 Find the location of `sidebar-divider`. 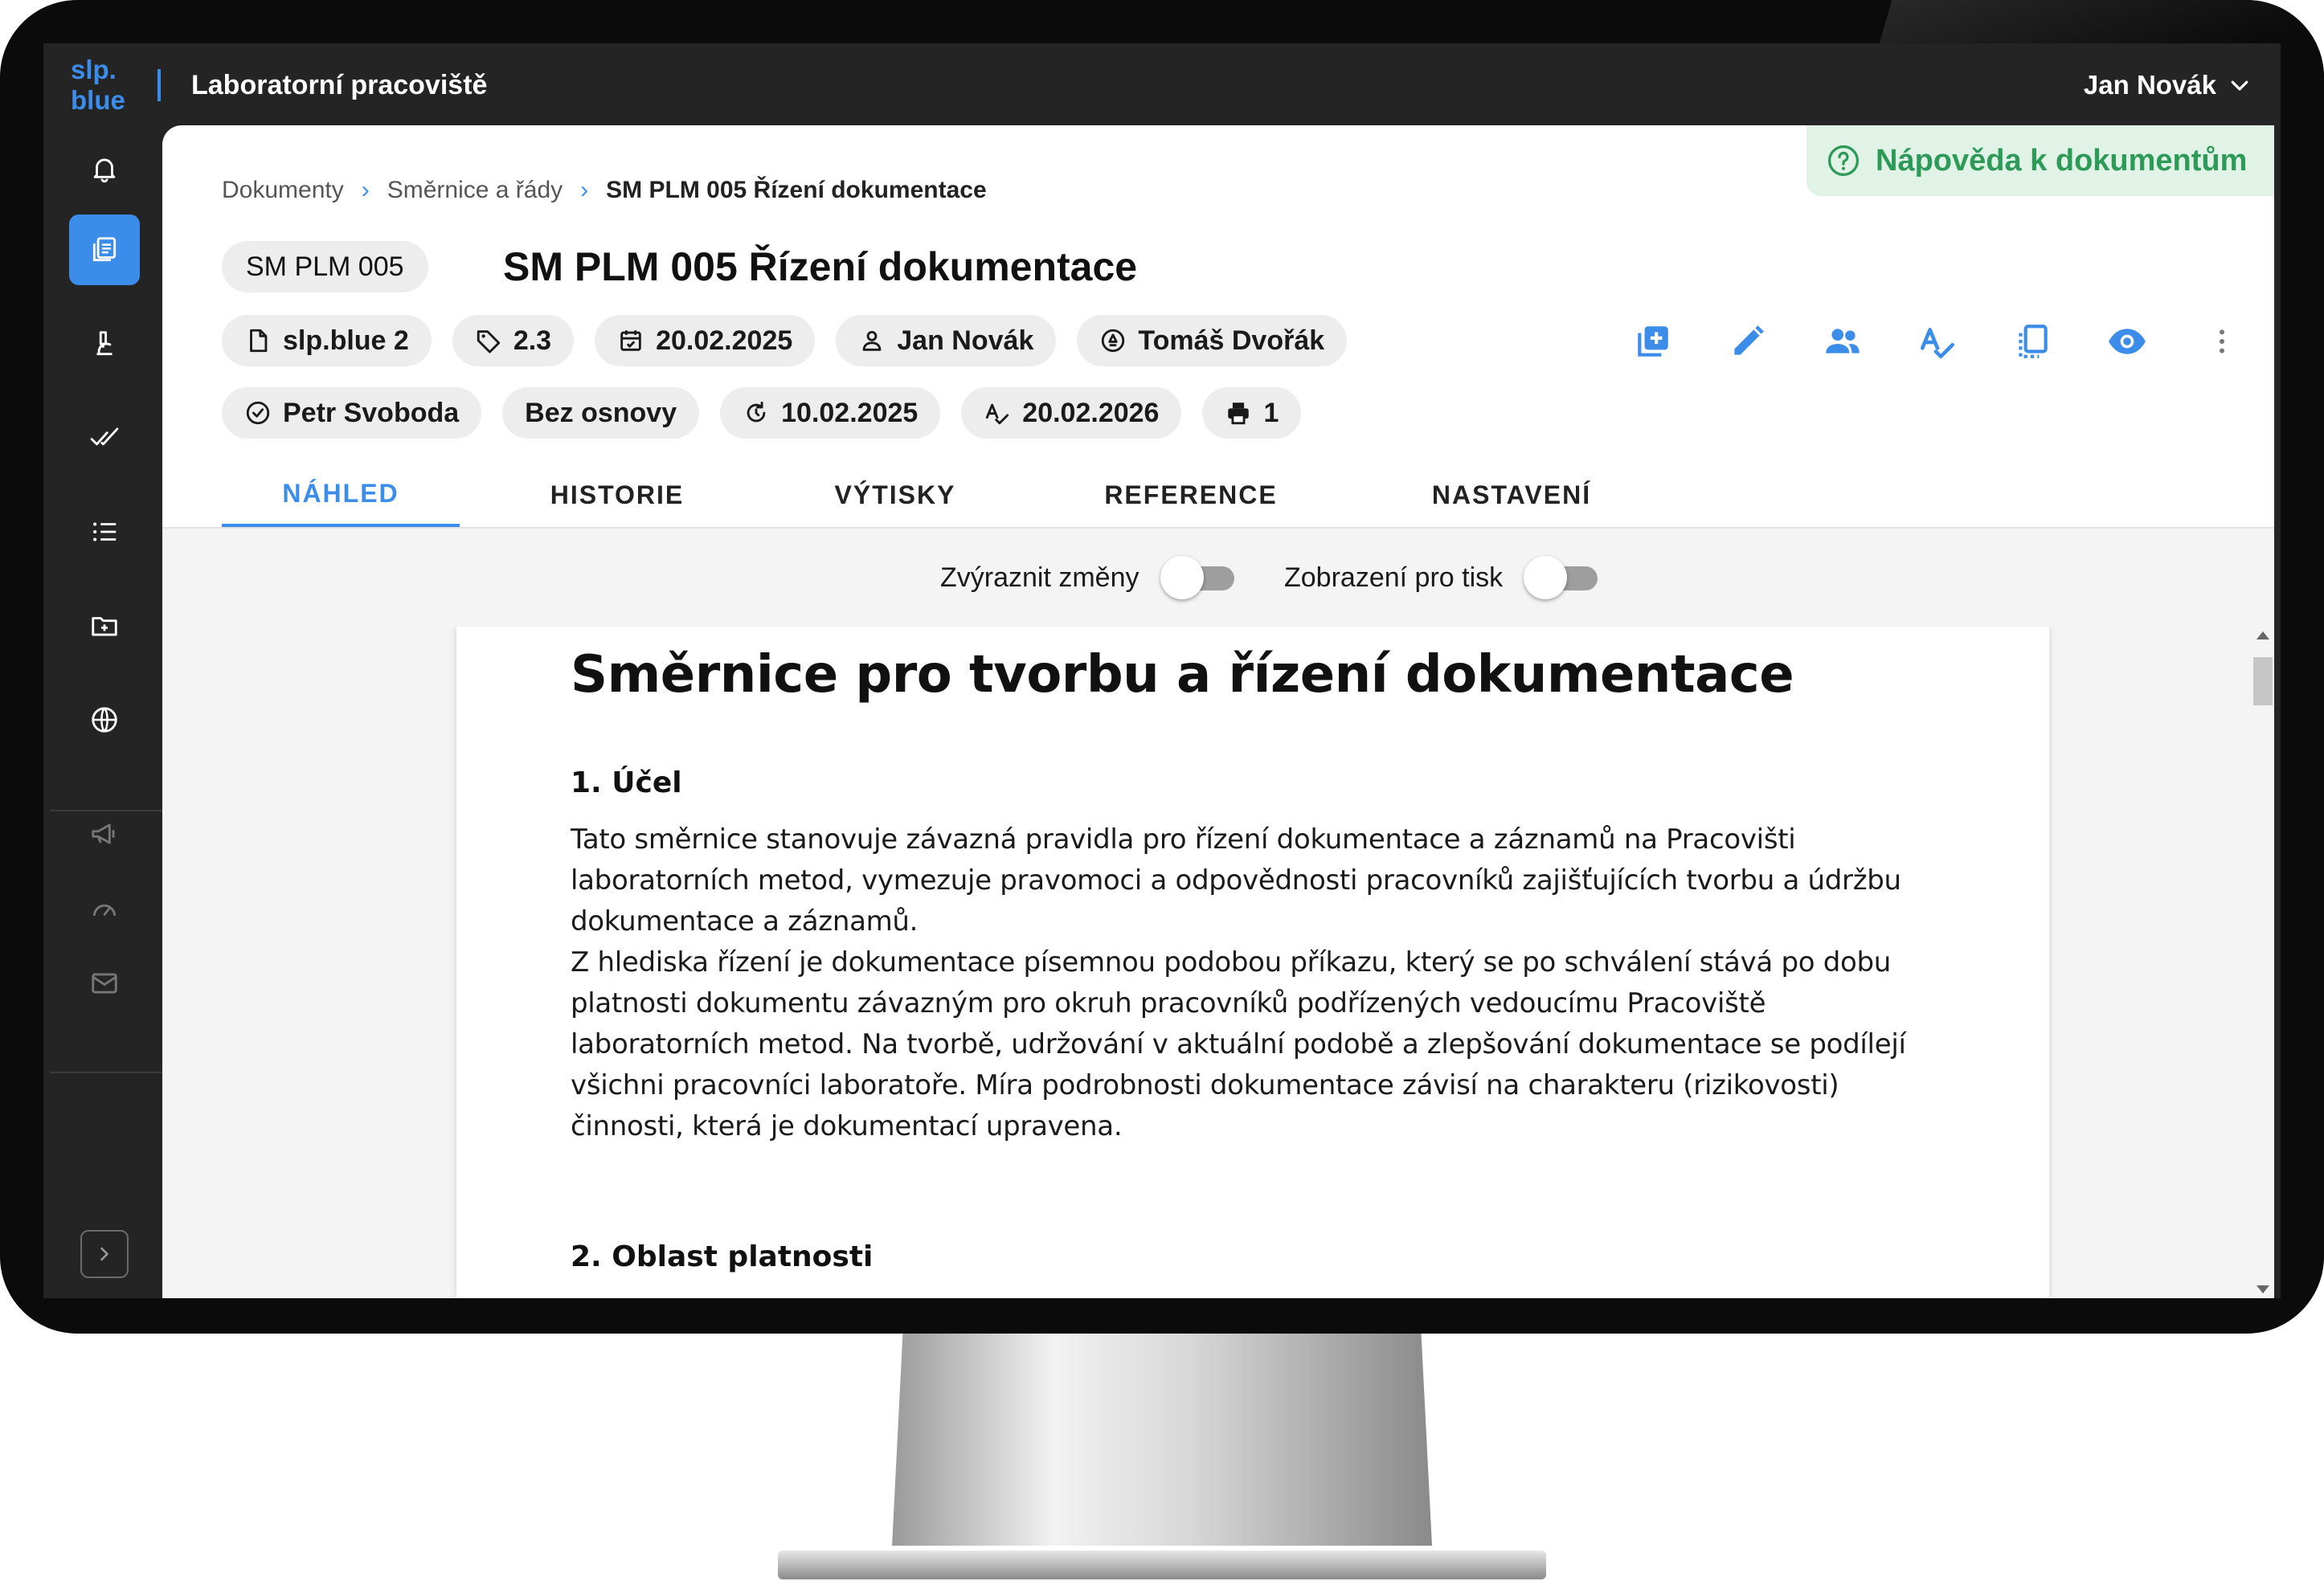

sidebar-divider is located at coordinates (106, 1073).